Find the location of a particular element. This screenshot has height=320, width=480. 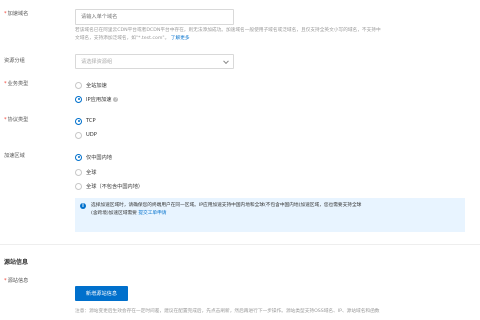

resource-group-label: 资源分组 is located at coordinates (14, 61).